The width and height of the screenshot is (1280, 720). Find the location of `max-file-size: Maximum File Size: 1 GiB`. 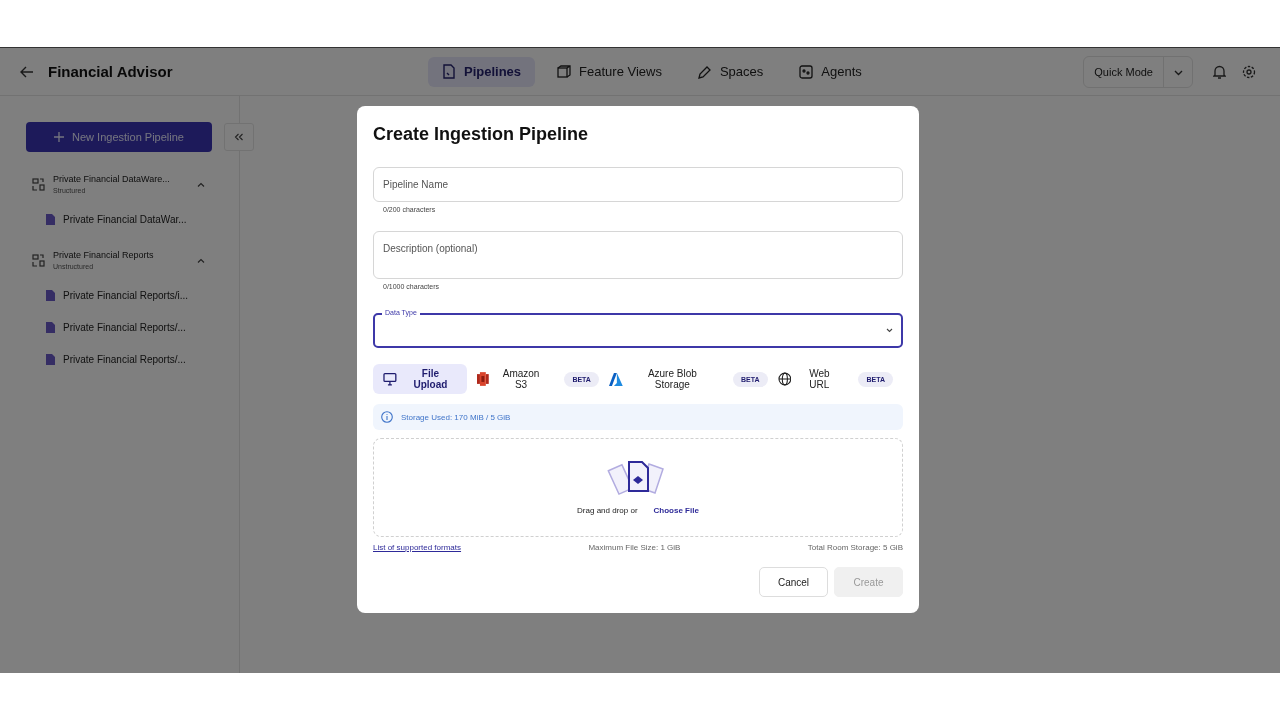

max-file-size: Maximum File Size: 1 GiB is located at coordinates (634, 547).